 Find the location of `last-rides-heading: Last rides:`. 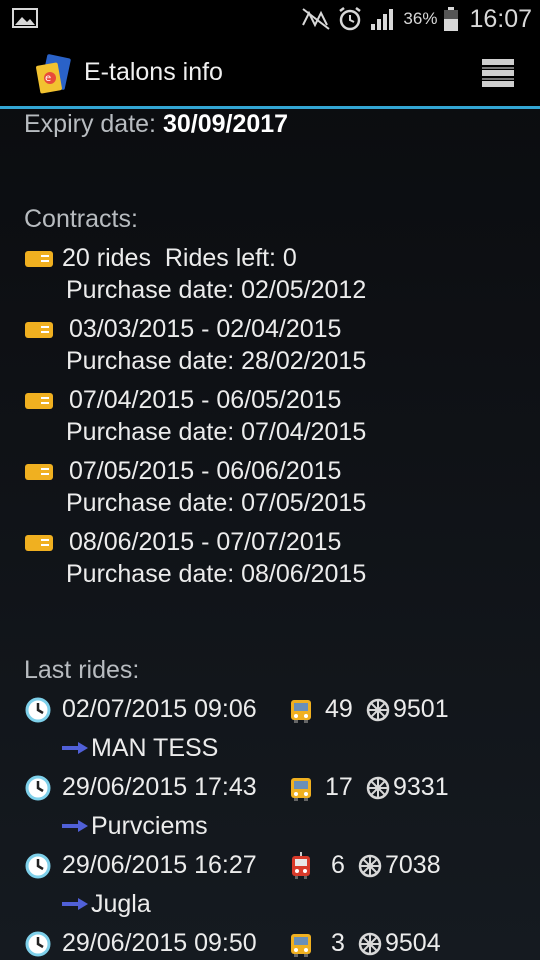

last-rides-heading: Last rides: is located at coordinates (82, 670).